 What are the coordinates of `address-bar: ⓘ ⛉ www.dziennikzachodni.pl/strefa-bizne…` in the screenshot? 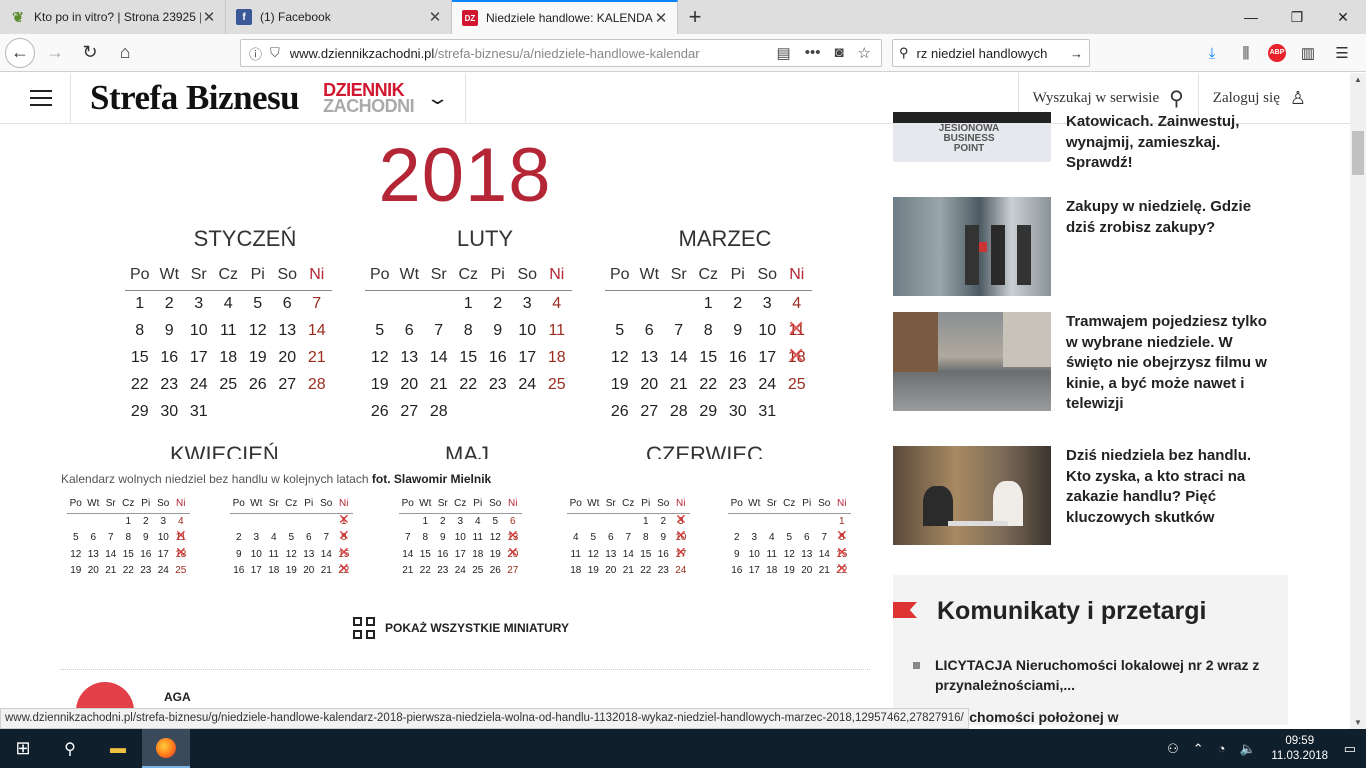 It's located at (561, 53).